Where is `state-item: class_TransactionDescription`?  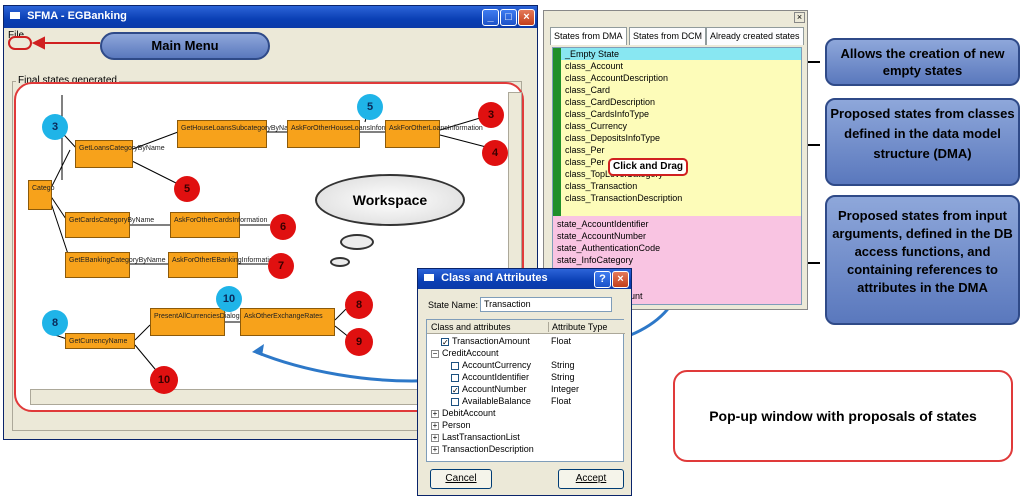
state-item: class_TransactionDescription is located at coordinates (623, 198).